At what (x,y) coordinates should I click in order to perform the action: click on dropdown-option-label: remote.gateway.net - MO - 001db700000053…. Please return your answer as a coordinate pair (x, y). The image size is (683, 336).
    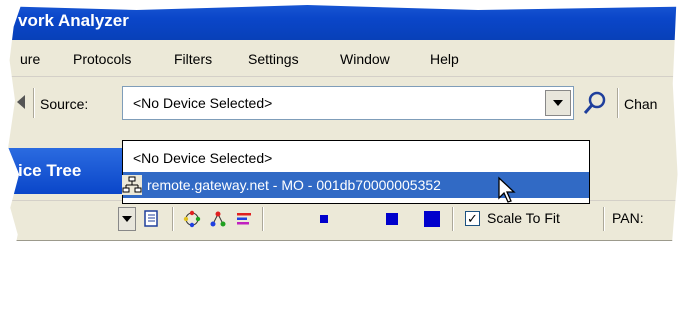
    Looking at the image, I should click on (294, 185).